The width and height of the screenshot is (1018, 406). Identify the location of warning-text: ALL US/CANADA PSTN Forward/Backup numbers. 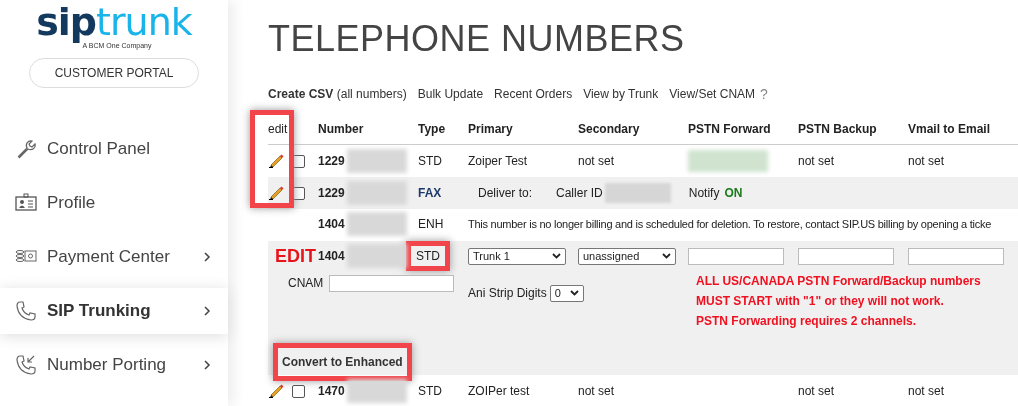
(839, 281).